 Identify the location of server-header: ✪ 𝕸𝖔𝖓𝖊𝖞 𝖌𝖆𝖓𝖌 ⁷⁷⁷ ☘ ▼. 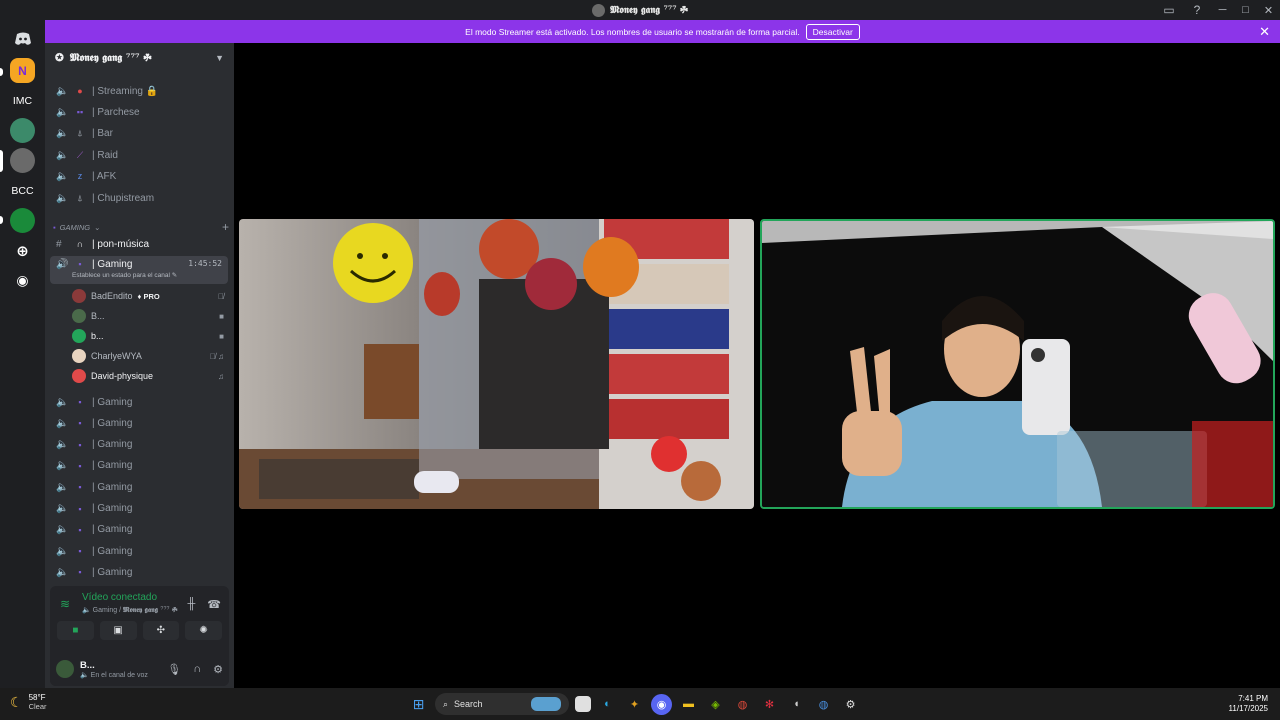
(139, 58).